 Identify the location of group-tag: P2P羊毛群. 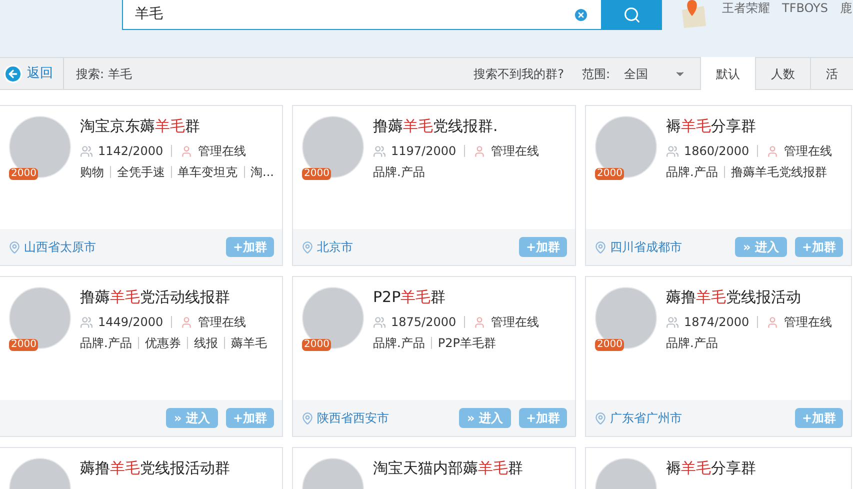
(467, 343).